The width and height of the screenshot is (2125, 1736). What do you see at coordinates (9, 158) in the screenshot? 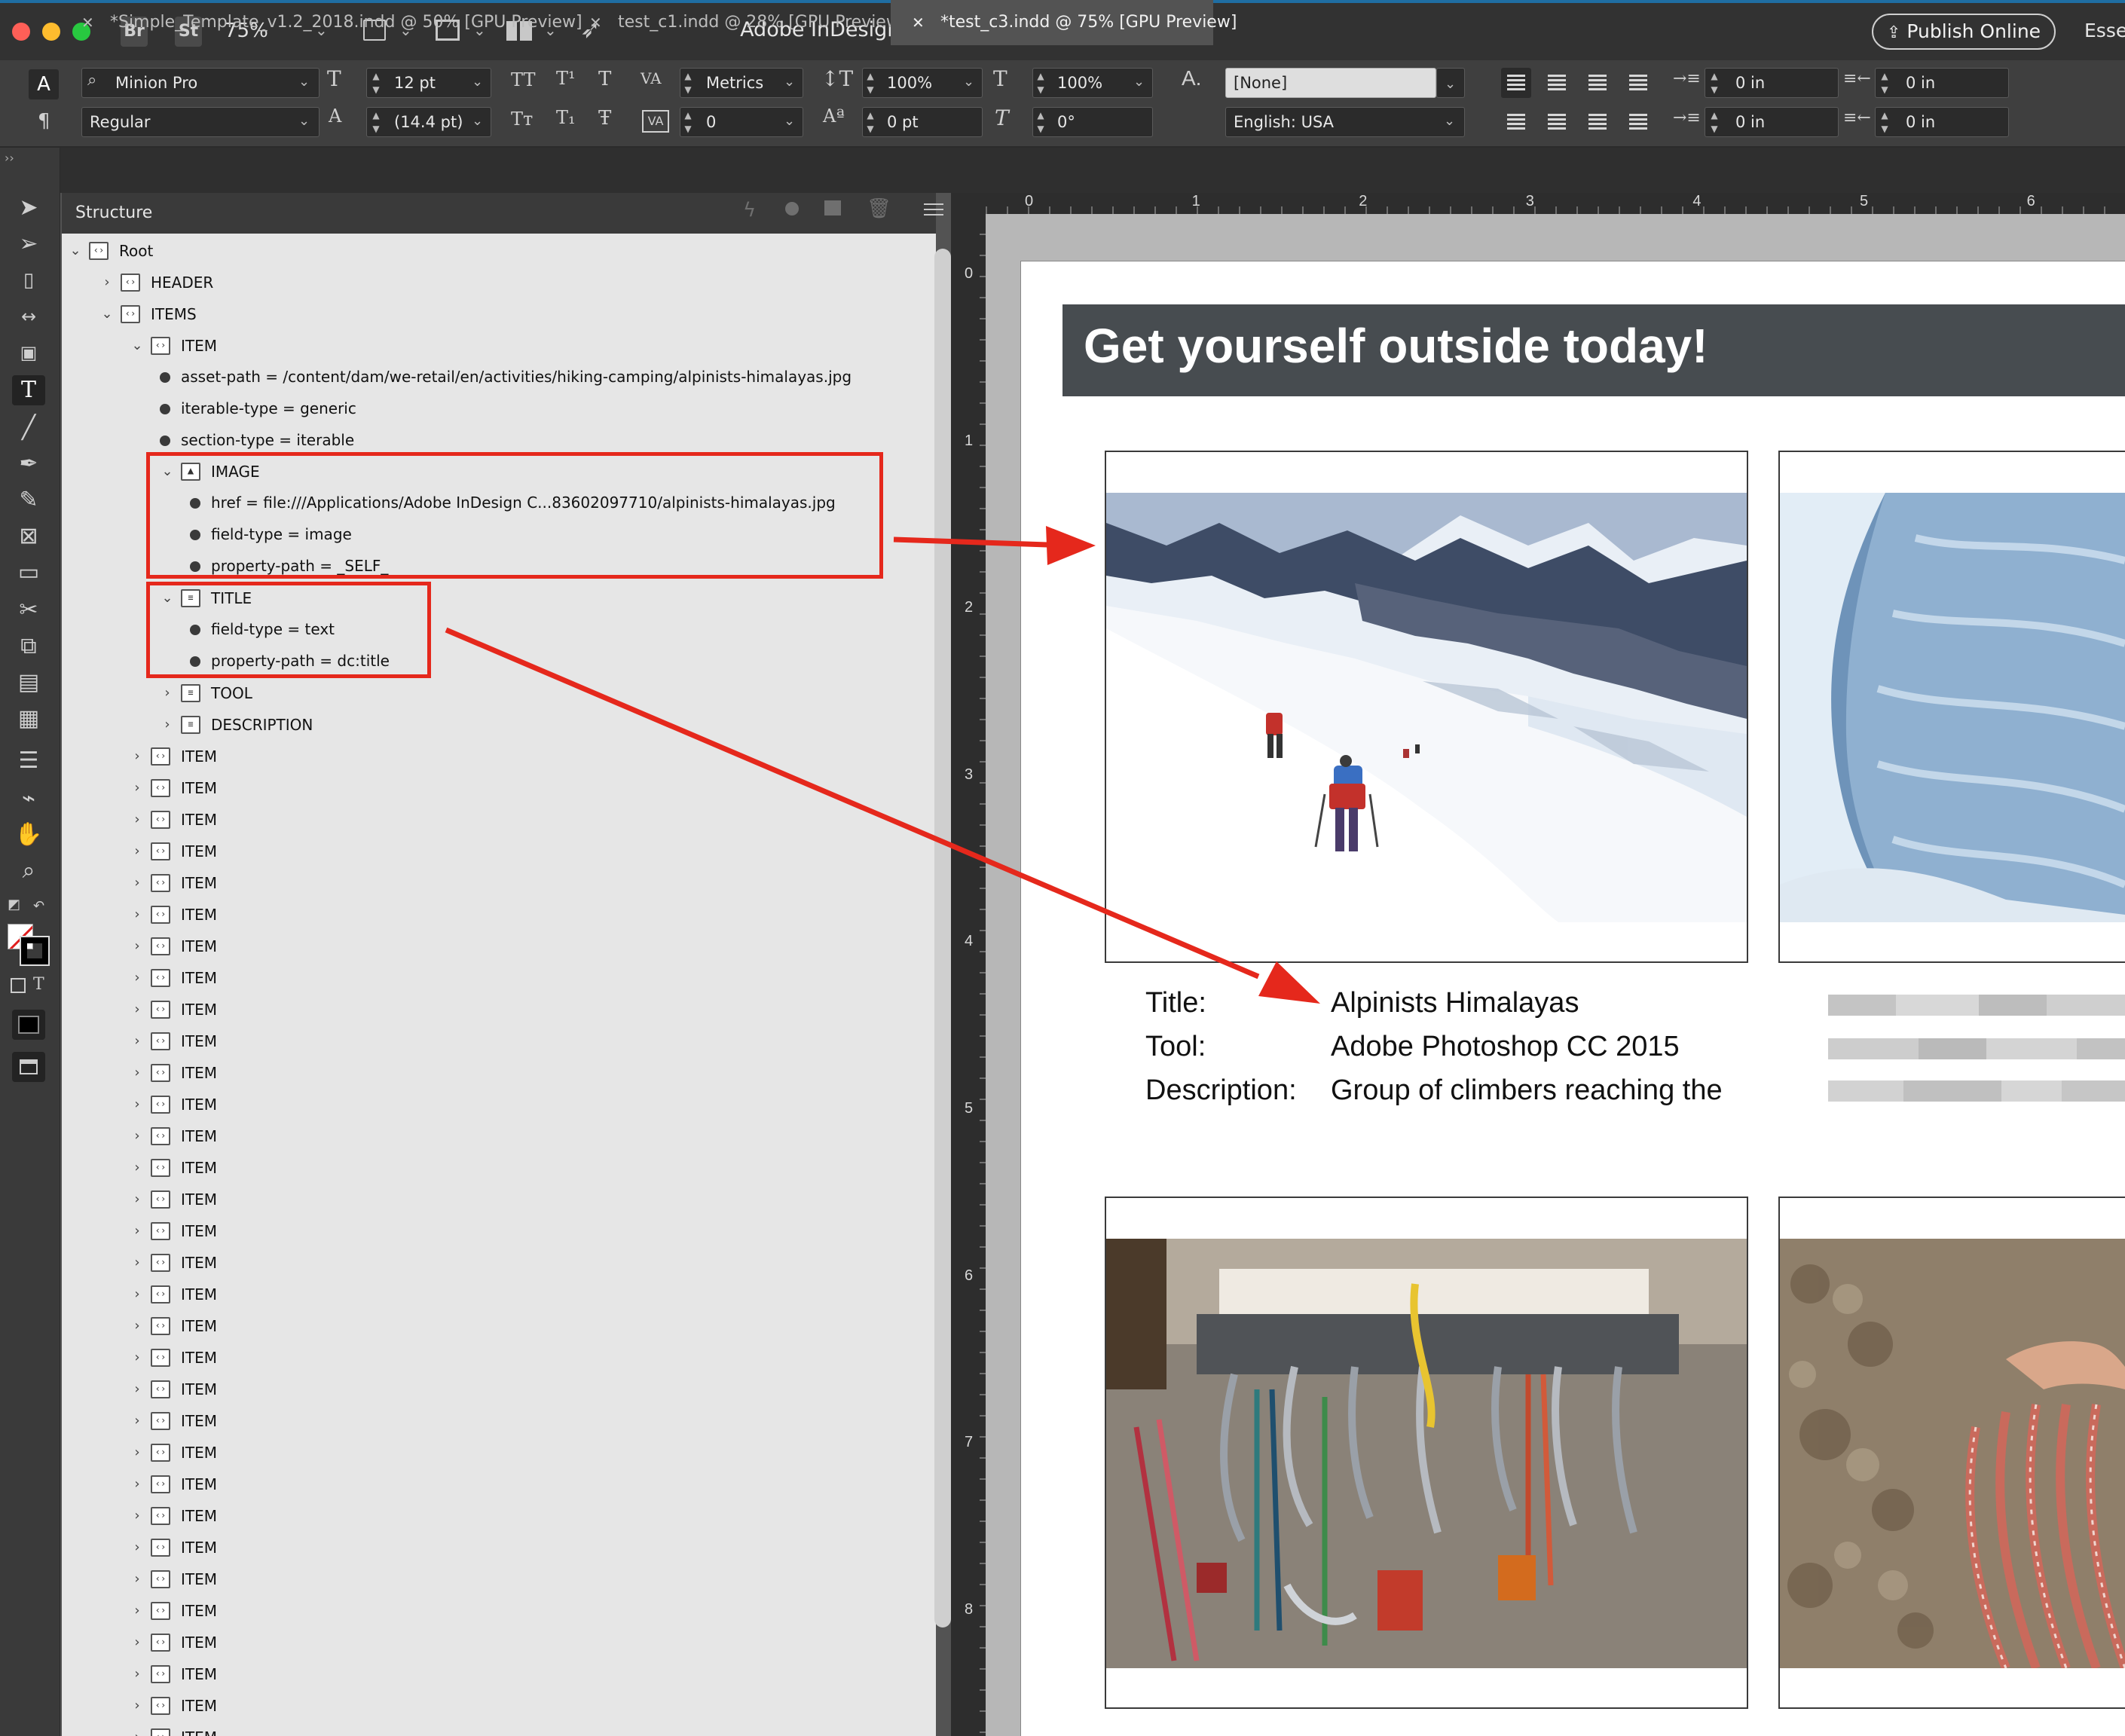
I see `collapse-tools-icon: ››` at bounding box center [9, 158].